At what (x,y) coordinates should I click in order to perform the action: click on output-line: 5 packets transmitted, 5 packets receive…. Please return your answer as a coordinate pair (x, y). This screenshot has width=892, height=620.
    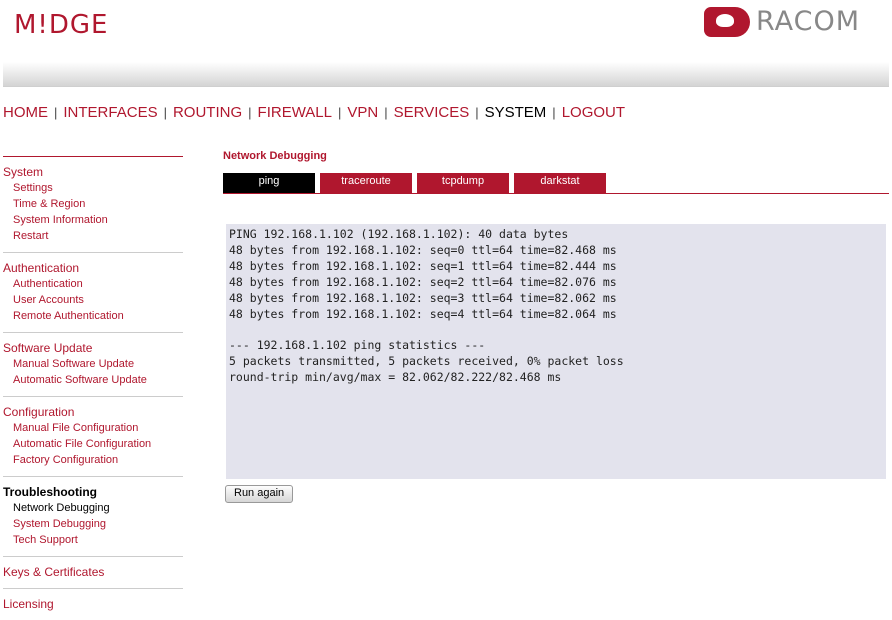
    Looking at the image, I should click on (426, 361).